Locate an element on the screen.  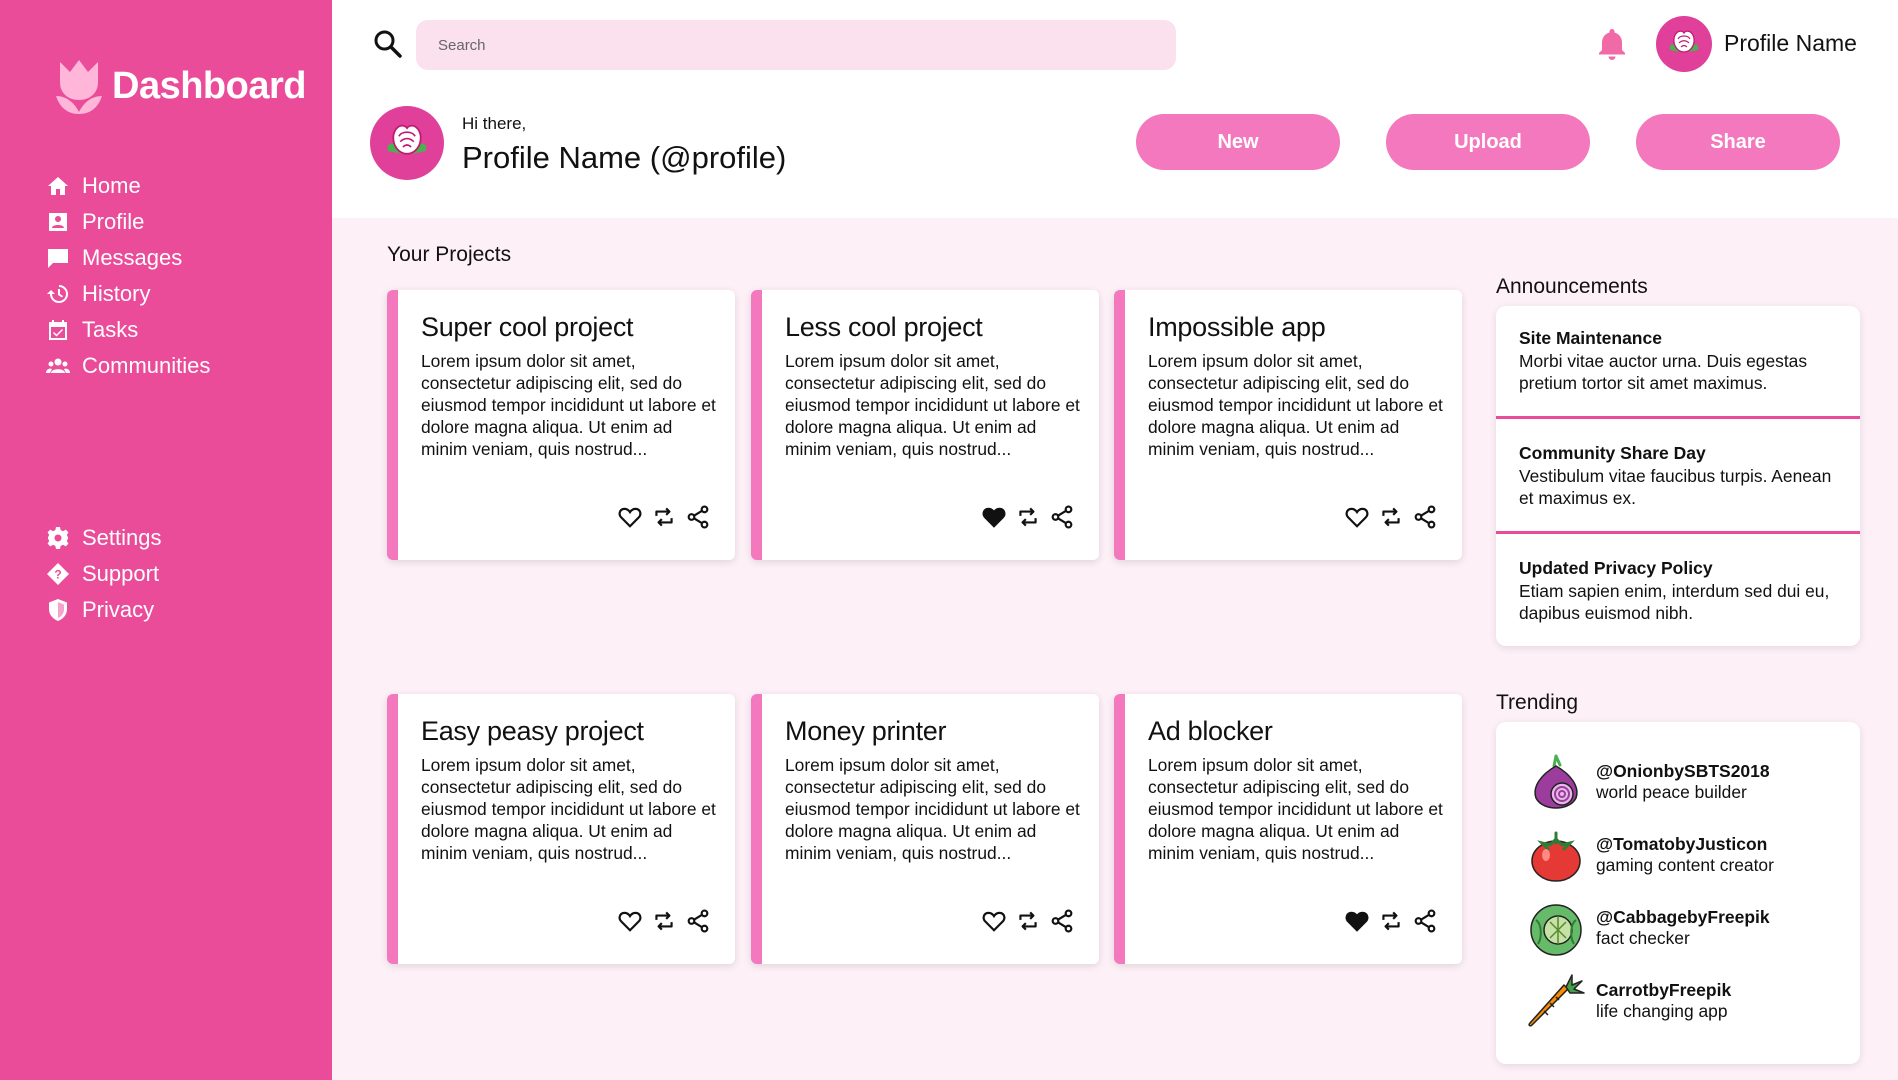
project-title: Money printer is located at coordinates (866, 731).